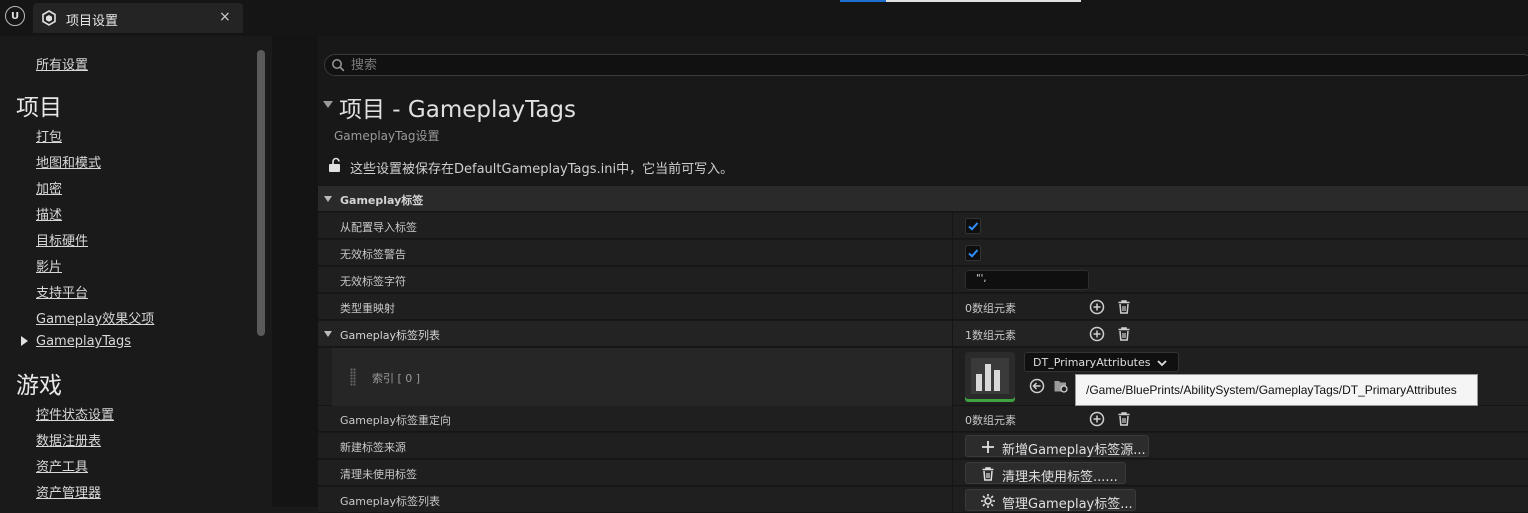 This screenshot has width=1528, height=513. What do you see at coordinates (373, 447) in the screenshot?
I see `property-label: 新建标签来源` at bounding box center [373, 447].